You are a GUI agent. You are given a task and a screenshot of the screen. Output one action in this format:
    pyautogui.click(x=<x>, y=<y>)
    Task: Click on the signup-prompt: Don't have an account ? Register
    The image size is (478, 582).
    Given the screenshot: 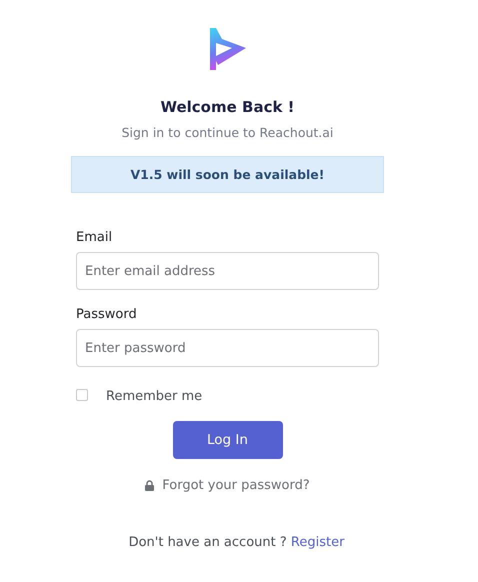 What is the action you would take?
    pyautogui.click(x=236, y=542)
    